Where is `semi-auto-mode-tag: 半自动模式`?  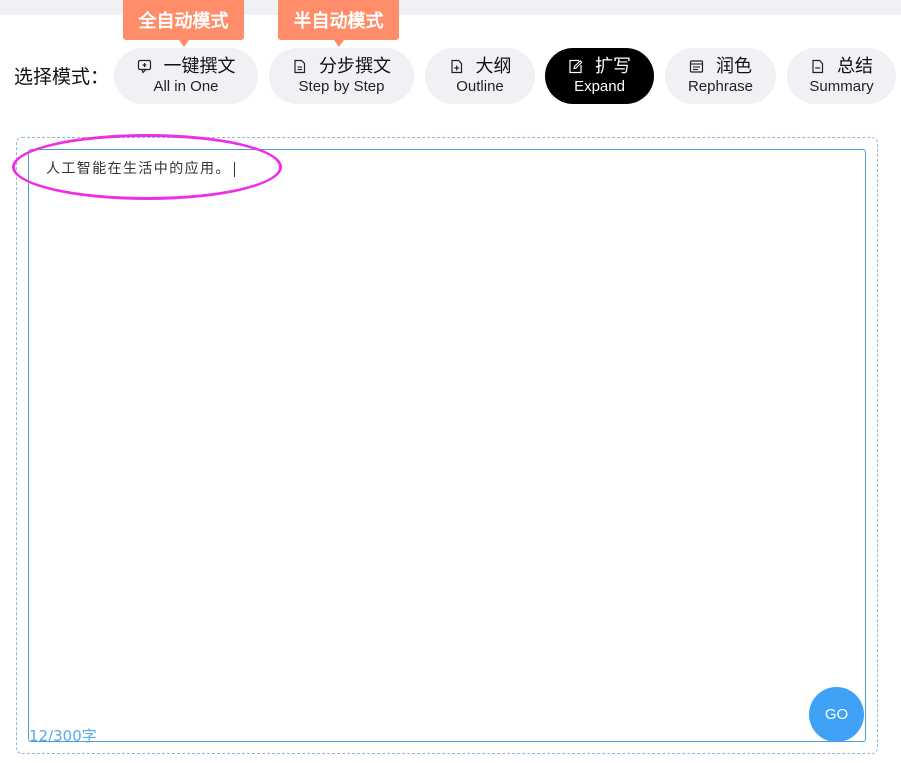 semi-auto-mode-tag: 半自动模式 is located at coordinates (338, 23).